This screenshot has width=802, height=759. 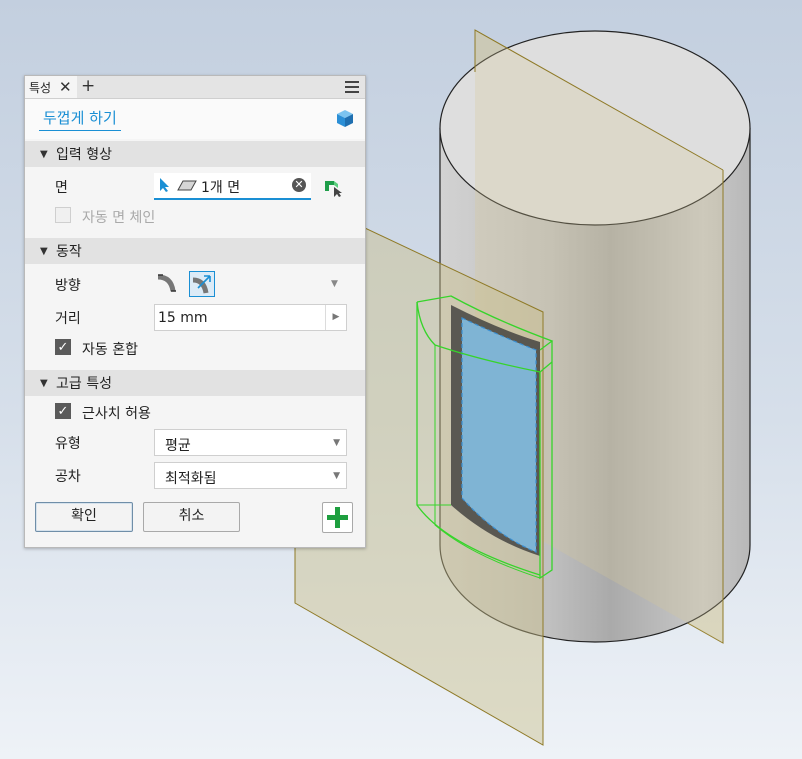 What do you see at coordinates (195, 154) in the screenshot?
I see `section-input-geometry: ▼ 입력 형상` at bounding box center [195, 154].